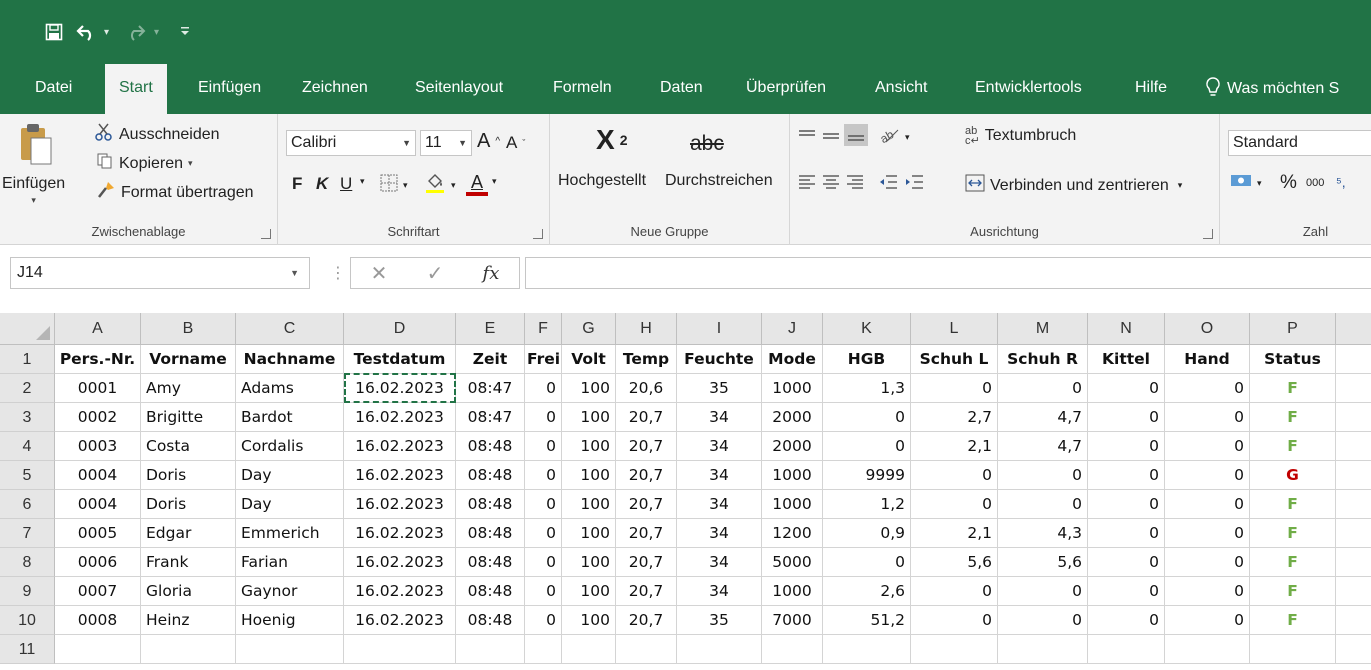 The width and height of the screenshot is (1371, 670). I want to click on header-cell: Hand, so click(1207, 359).